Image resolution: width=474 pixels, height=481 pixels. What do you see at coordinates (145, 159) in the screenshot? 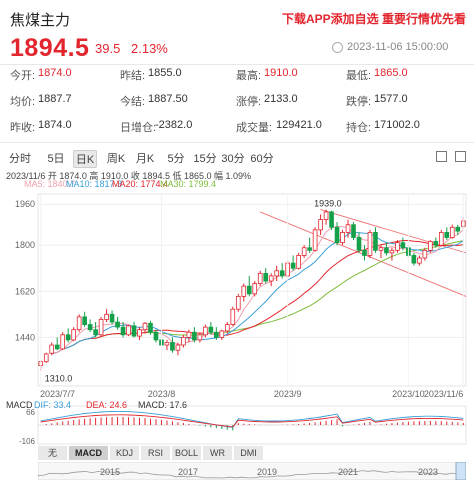
I see `period-tab: 月K` at bounding box center [145, 159].